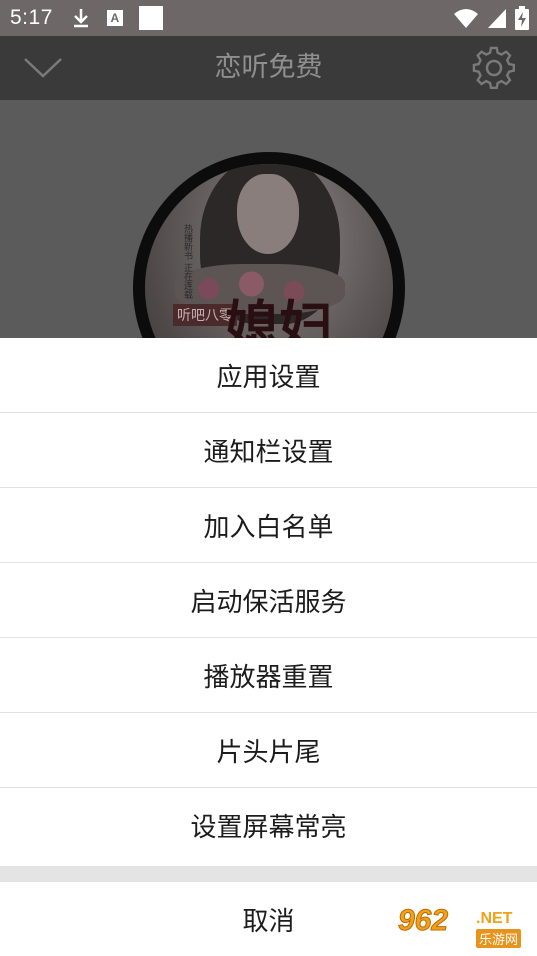  What do you see at coordinates (522, 18) in the screenshot?
I see `battery-charging-icon` at bounding box center [522, 18].